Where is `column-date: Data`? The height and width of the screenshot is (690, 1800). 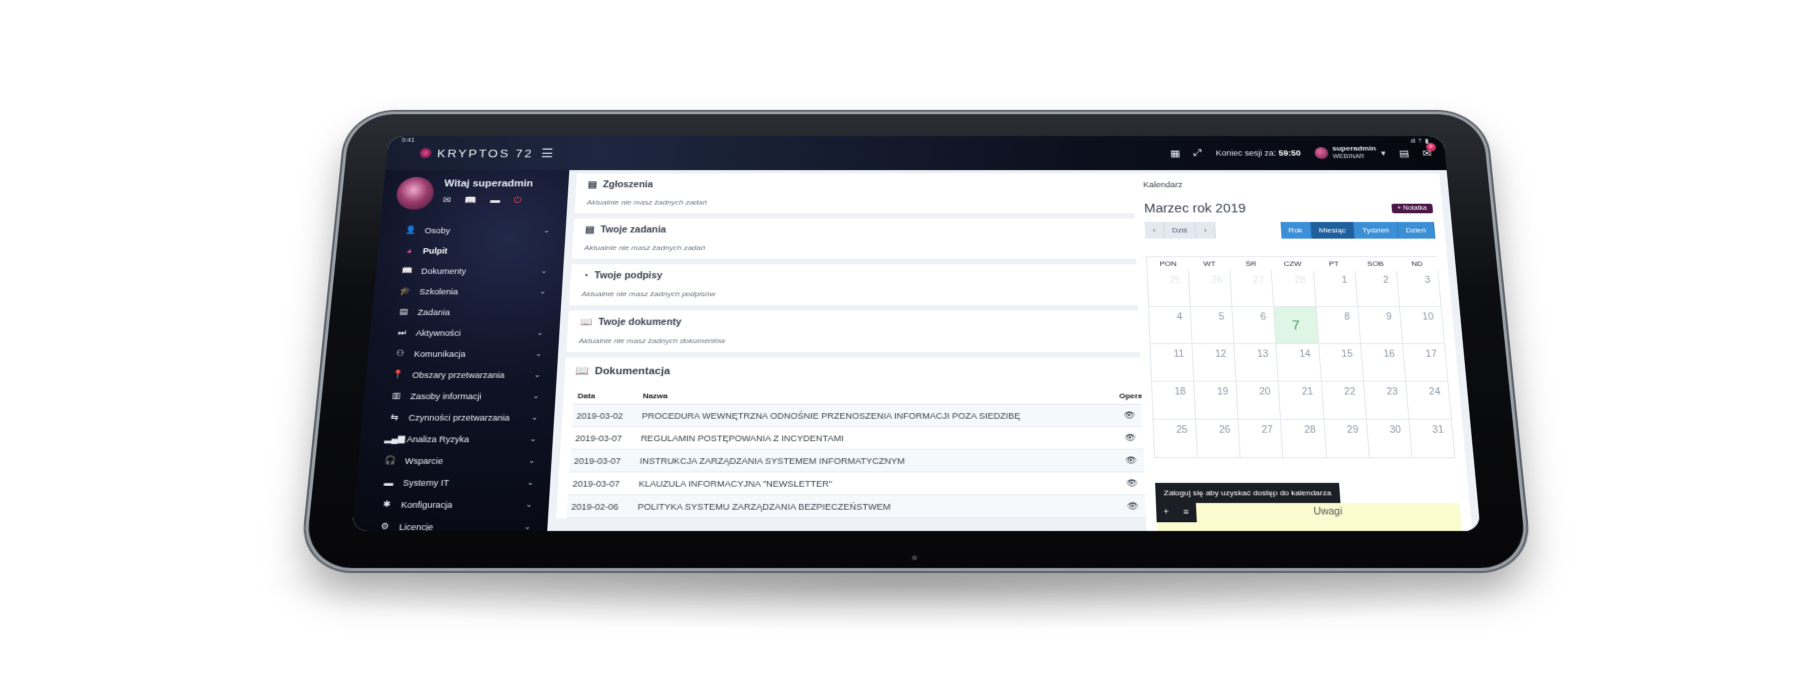
column-date: Data is located at coordinates (606, 396).